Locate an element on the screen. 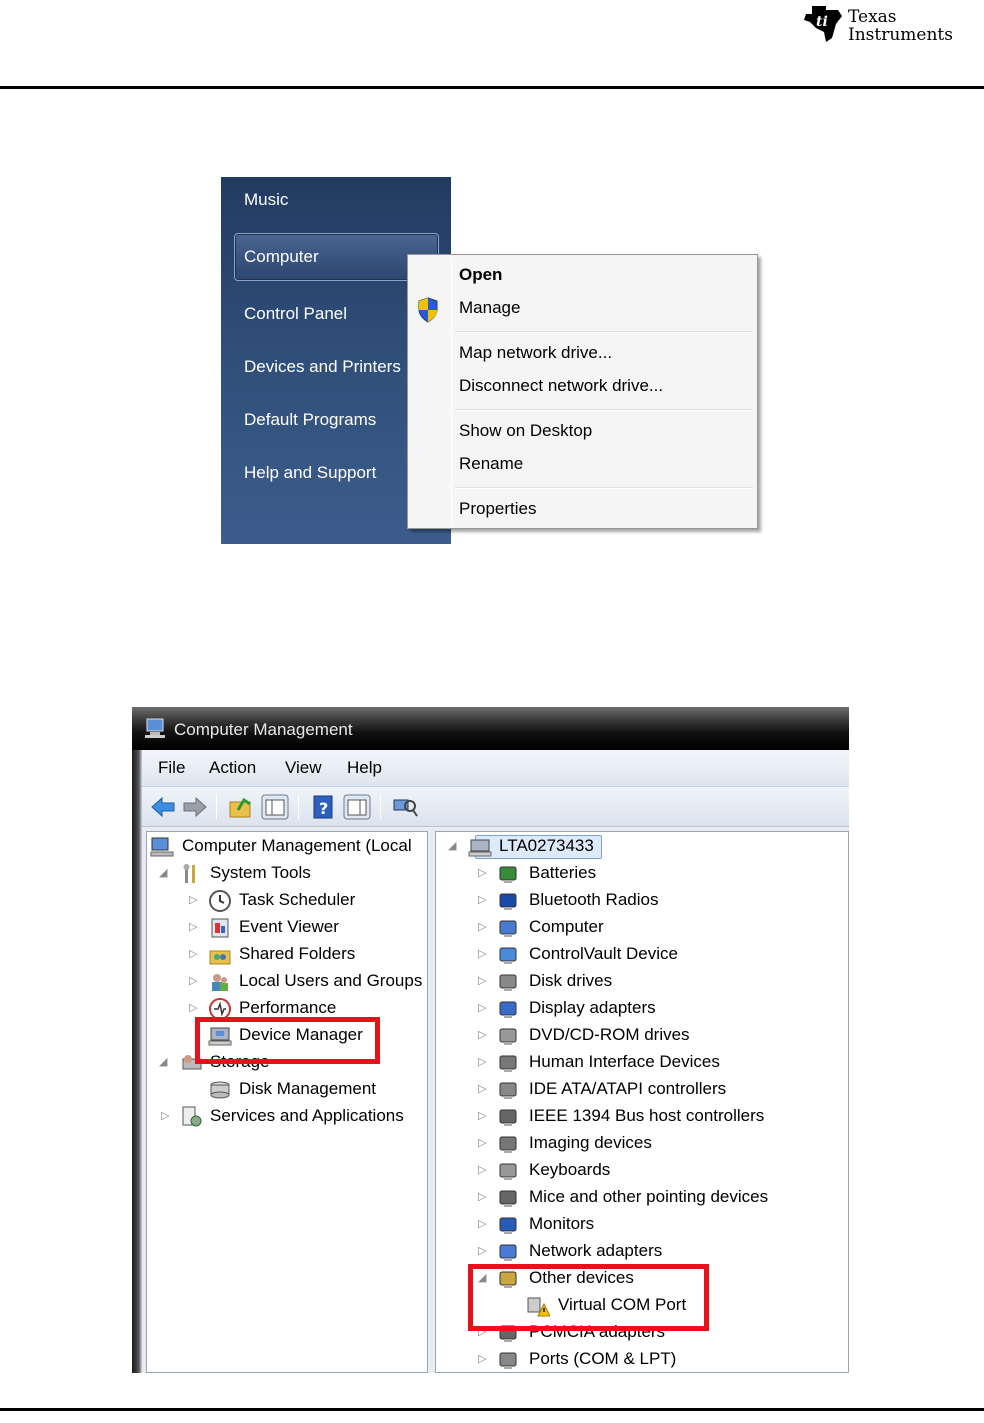 The height and width of the screenshot is (1423, 984). window-titlebar: Computer Management is located at coordinates (490, 728).